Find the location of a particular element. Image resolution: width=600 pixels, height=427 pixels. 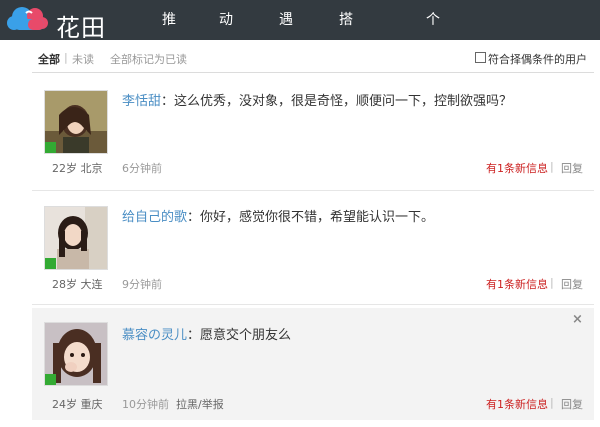

message-time: 6分钟前 is located at coordinates (142, 168).